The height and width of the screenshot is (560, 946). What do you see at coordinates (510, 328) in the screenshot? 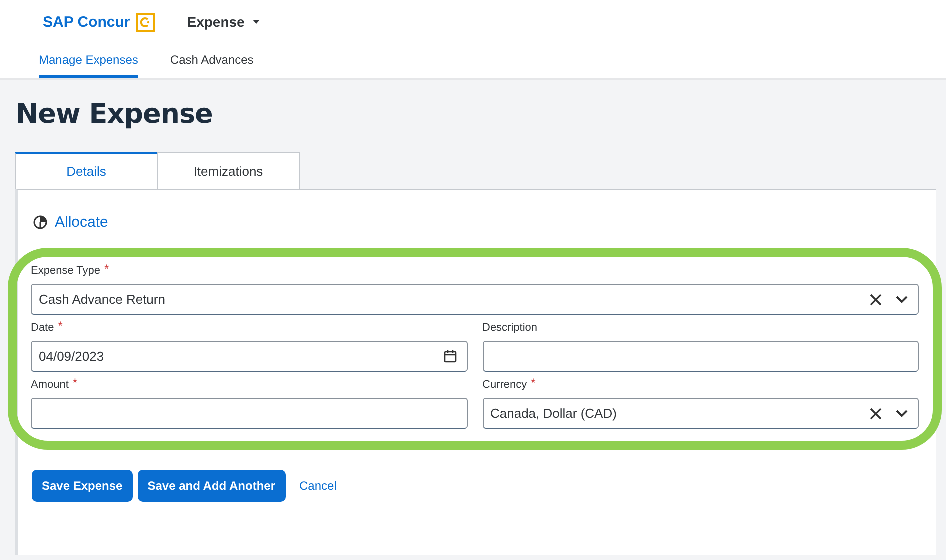
I see `field-label: Description` at bounding box center [510, 328].